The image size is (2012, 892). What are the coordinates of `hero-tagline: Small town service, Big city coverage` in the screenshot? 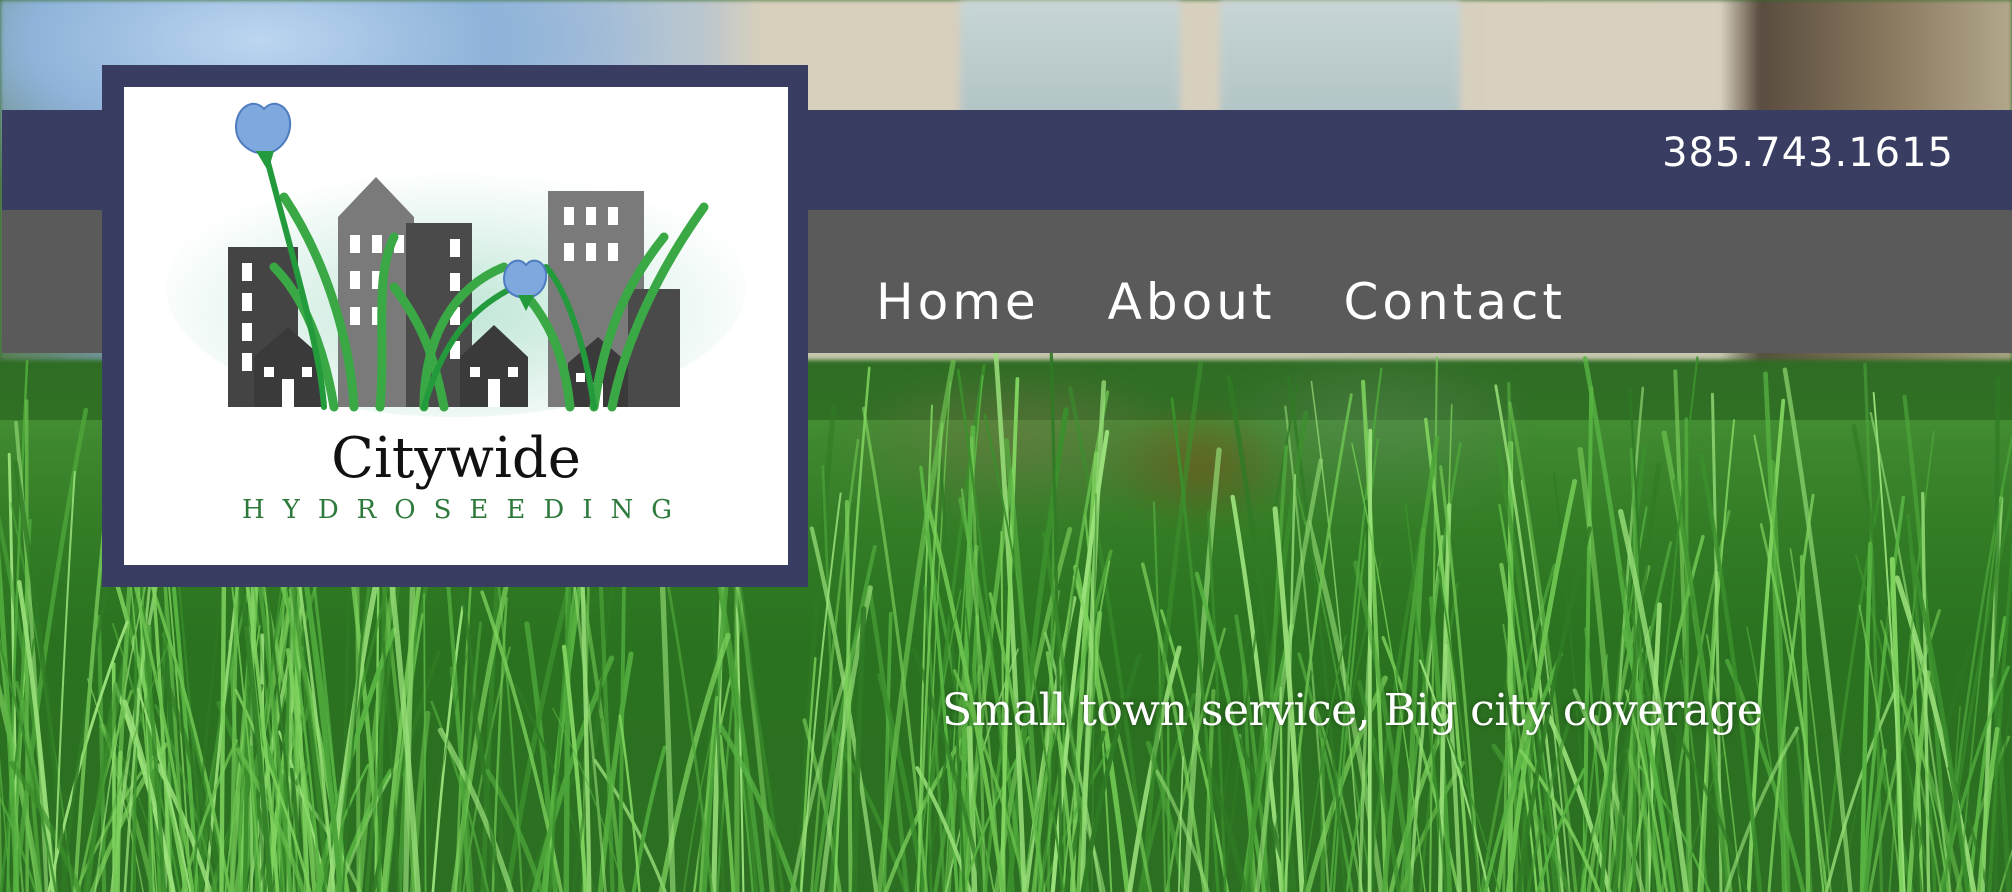 It's located at (1352, 710).